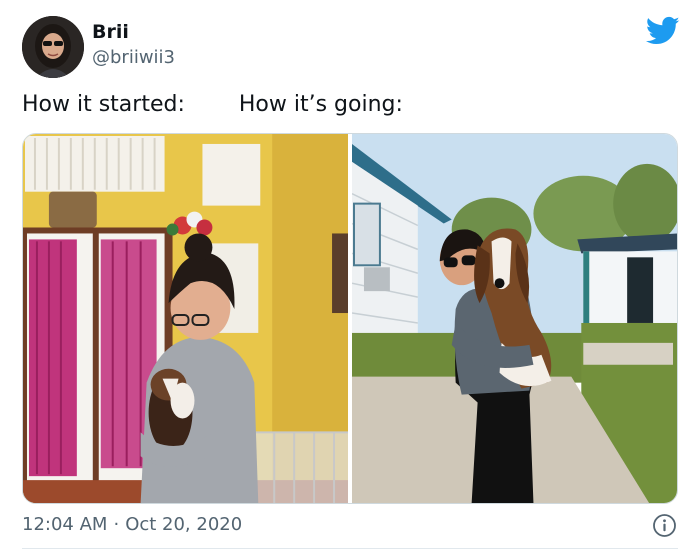  Describe the element at coordinates (103, 104) in the screenshot. I see `tweet-text-started: How it started:` at that location.